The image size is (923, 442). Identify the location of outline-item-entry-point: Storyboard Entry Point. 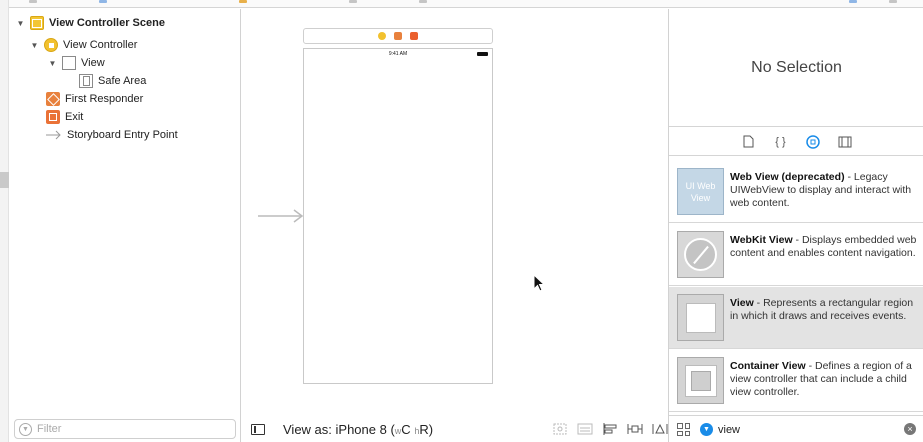
(112, 135).